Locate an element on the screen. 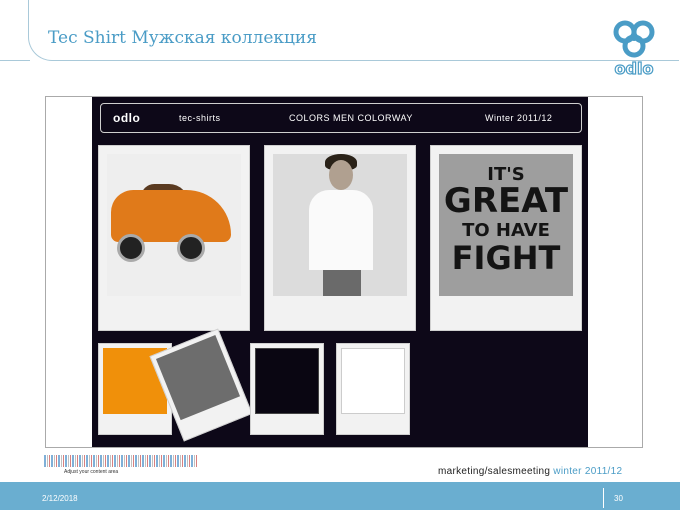 The height and width of the screenshot is (510, 680). model-photo is located at coordinates (340, 225).